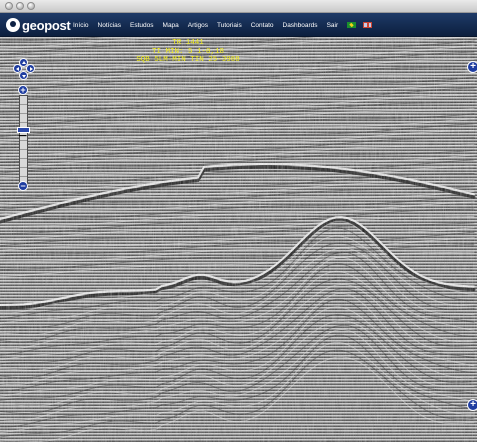  Describe the element at coordinates (142, 25) in the screenshot. I see `menu-item-estudos: Estudos` at that location.